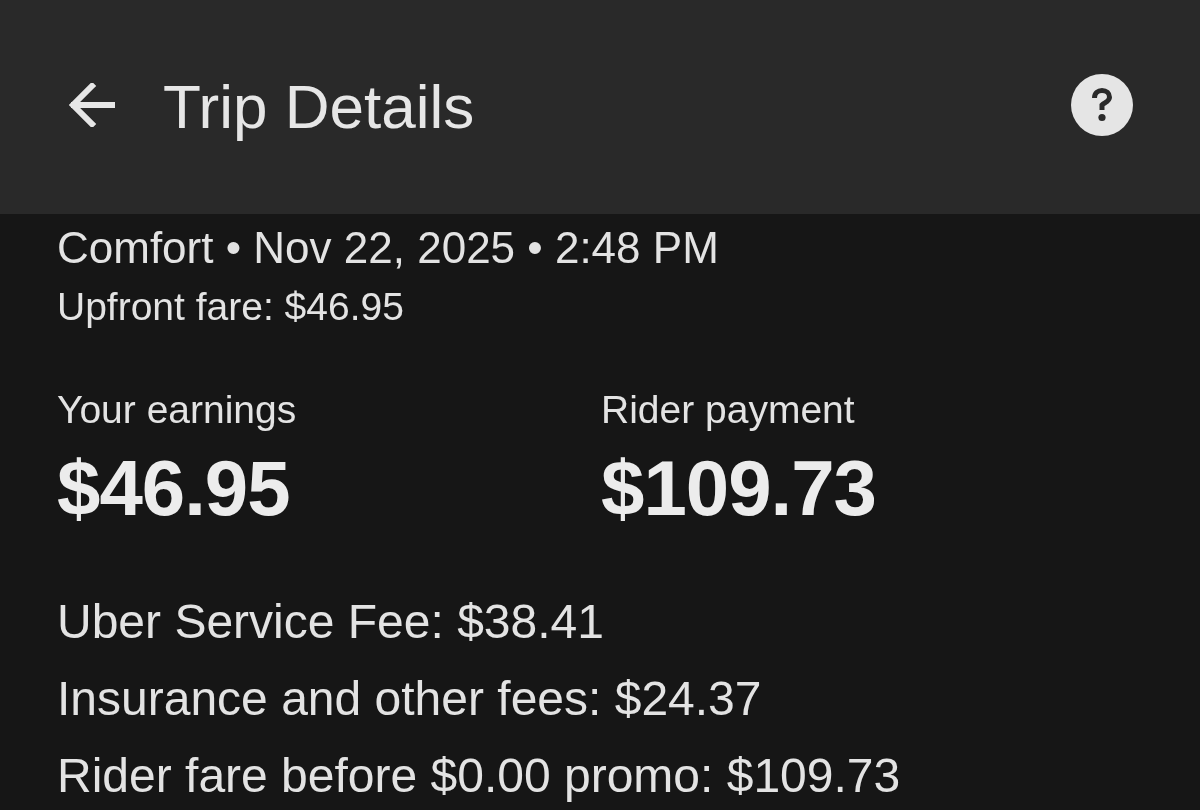  Describe the element at coordinates (174, 488) in the screenshot. I see `total-amount: $46.95` at that location.